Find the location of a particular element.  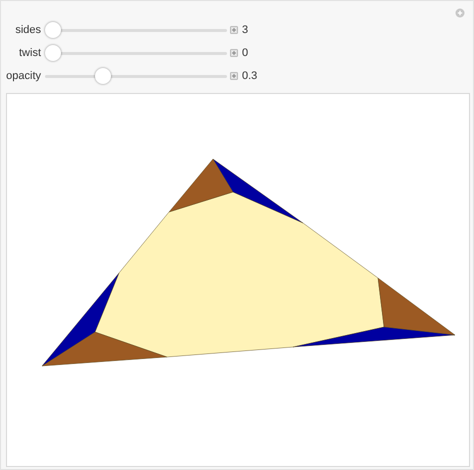

slider-value: 0 is located at coordinates (245, 53).